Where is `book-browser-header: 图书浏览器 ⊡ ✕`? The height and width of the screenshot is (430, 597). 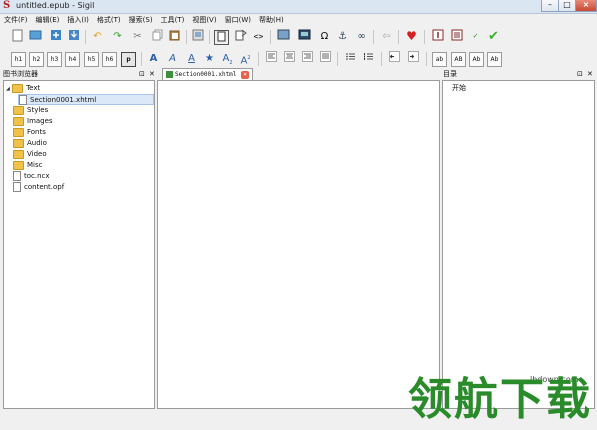 book-browser-header: 图书浏览器 ⊡ ✕ is located at coordinates (79, 74).